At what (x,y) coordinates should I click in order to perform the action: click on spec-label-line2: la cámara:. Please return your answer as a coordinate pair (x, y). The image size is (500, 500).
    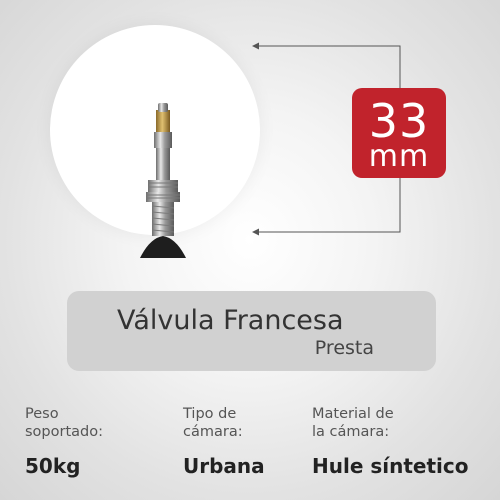
    Looking at the image, I should click on (351, 432).